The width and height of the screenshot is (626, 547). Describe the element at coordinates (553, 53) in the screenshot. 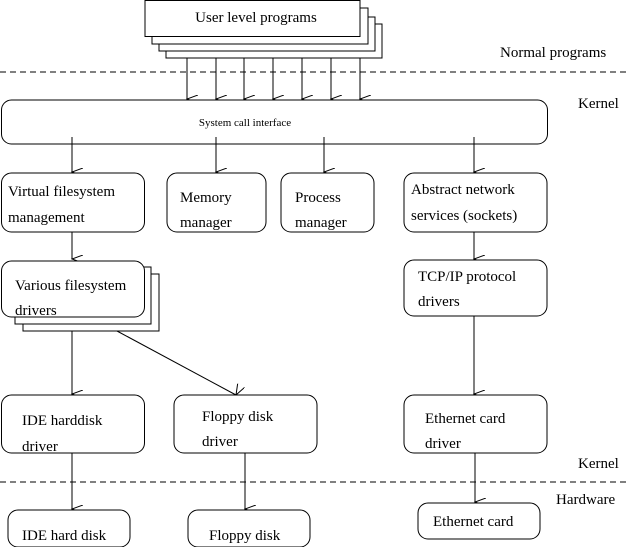

I see `layer-normal-programs: Normal programs` at that location.